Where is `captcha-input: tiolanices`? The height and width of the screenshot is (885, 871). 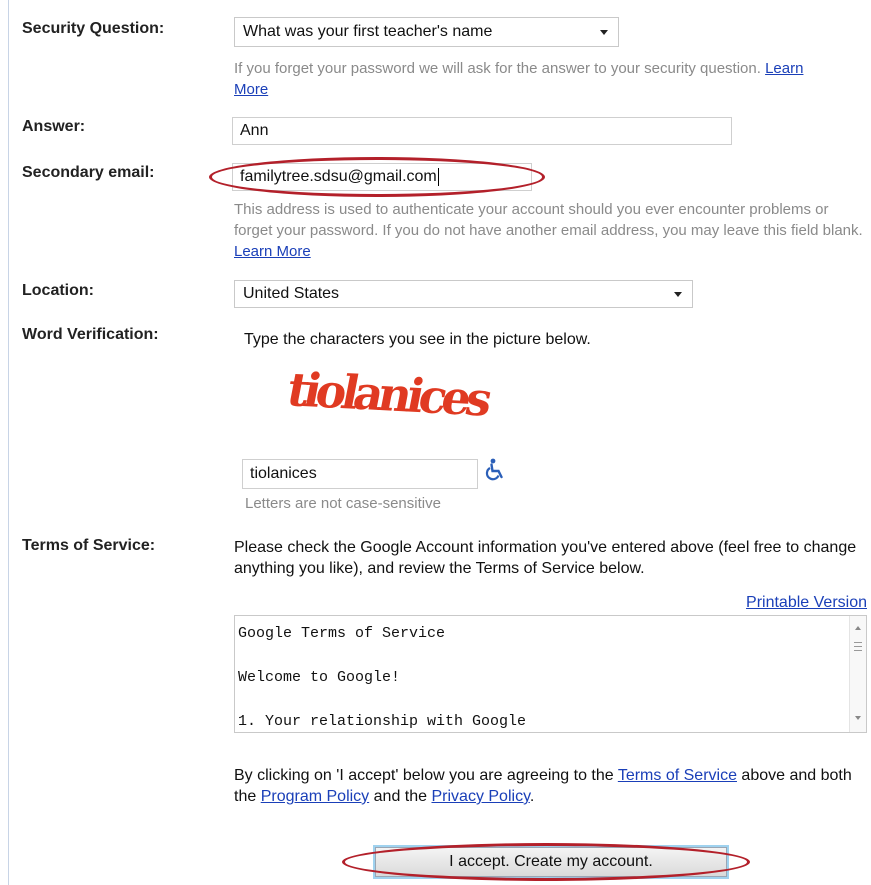 captcha-input: tiolanices is located at coordinates (360, 474).